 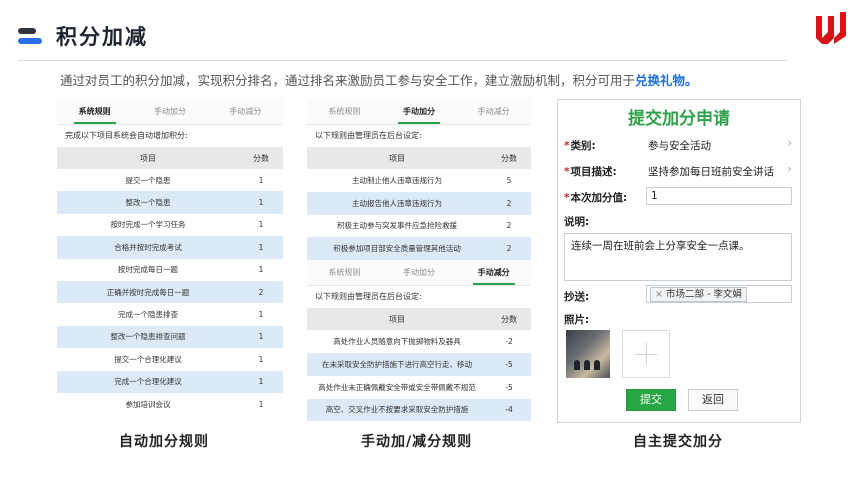 I want to click on note-row: 说明:, so click(x=576, y=221).